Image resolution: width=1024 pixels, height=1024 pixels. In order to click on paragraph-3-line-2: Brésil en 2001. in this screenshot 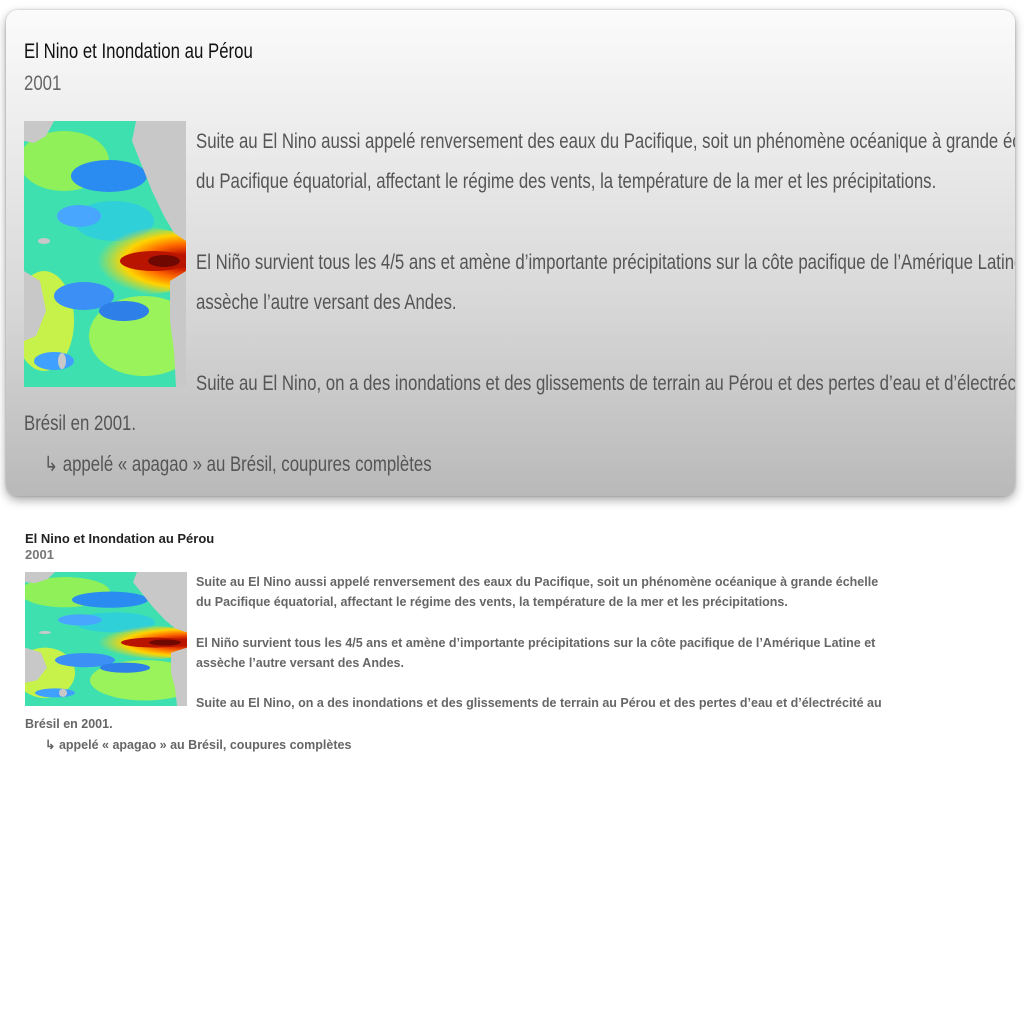, I will do `click(80, 423)`.